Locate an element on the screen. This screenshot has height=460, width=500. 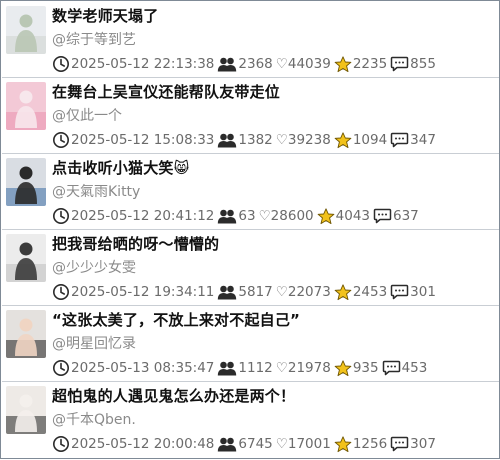
followers-stat: 1112 is located at coordinates (245, 368).